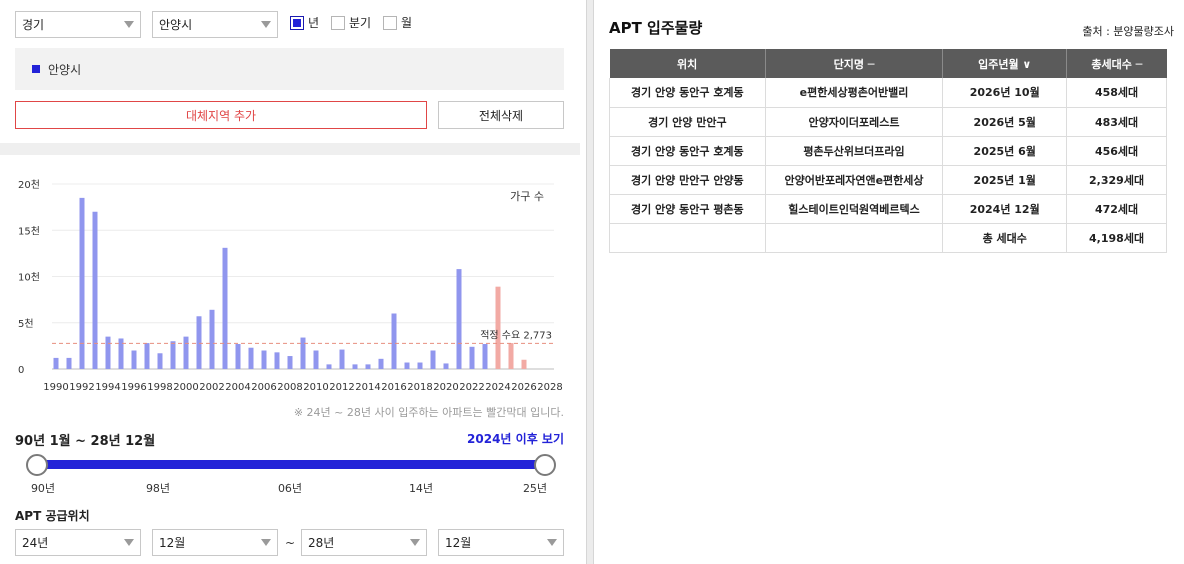 This screenshot has height=564, width=1184. What do you see at coordinates (158, 488) in the screenshot?
I see `slider-tick: 98년` at bounding box center [158, 488].